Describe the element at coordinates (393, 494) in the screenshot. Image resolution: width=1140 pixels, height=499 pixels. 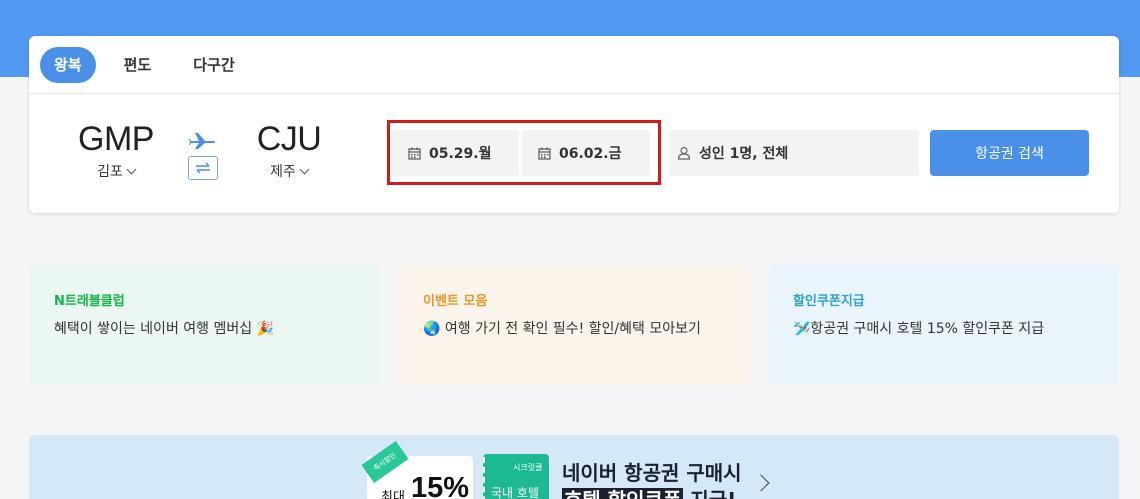
I see `max-label: 최대` at that location.